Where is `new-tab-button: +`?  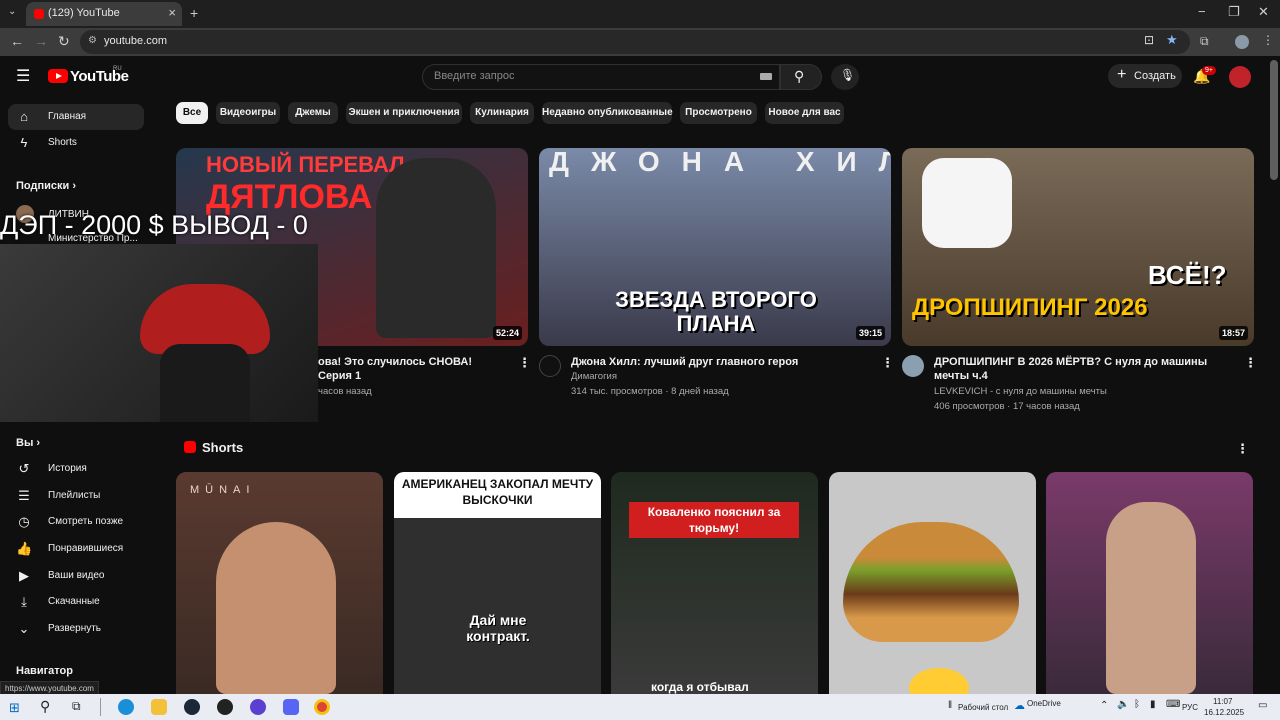 new-tab-button: + is located at coordinates (194, 13).